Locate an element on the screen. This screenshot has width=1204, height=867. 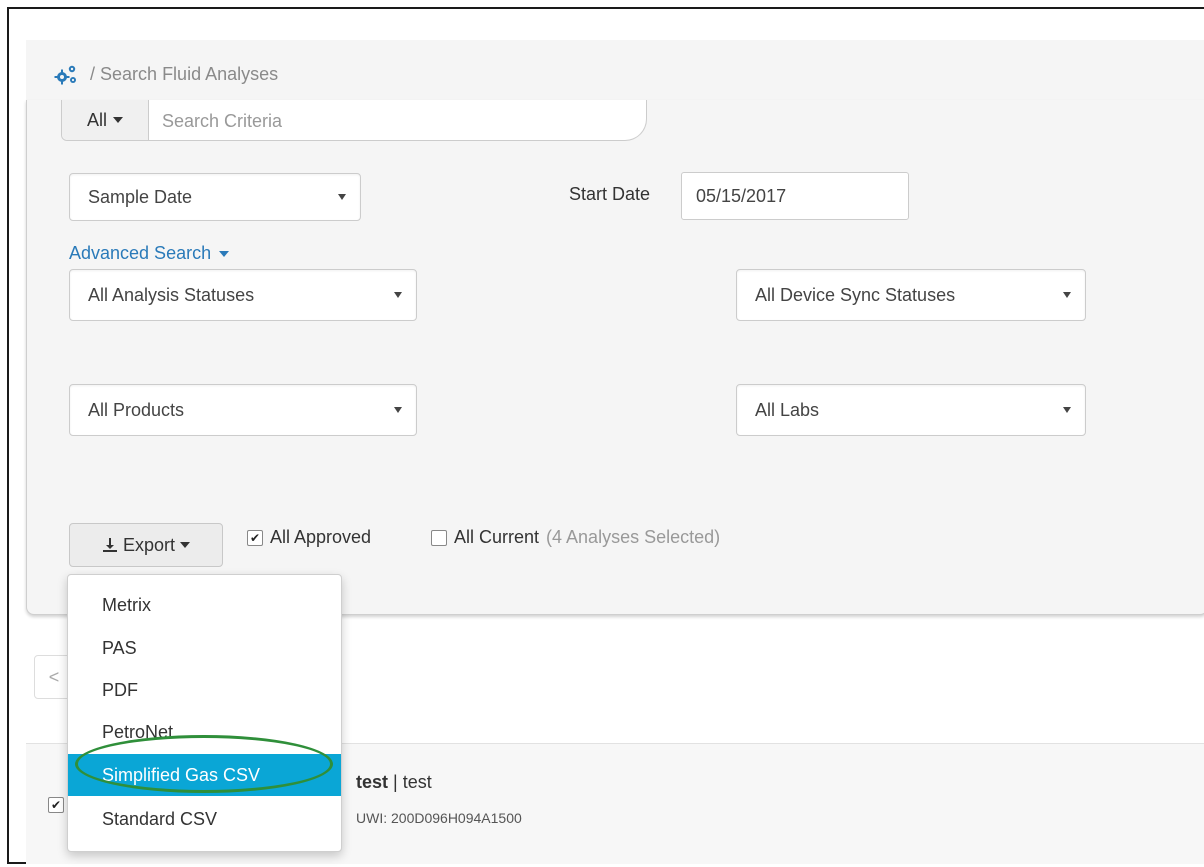
all-current-option: All Current (4 Analyses Selected) is located at coordinates (575, 537).